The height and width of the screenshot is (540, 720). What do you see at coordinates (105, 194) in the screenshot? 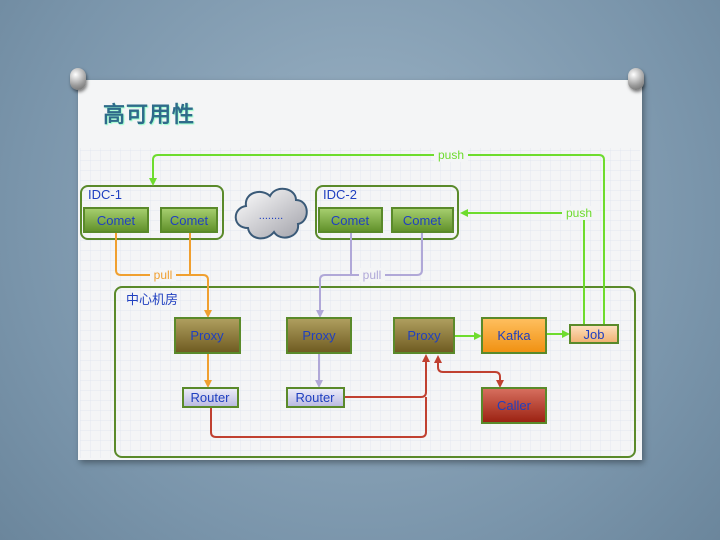
I see `idc1-label: IDC-1` at bounding box center [105, 194].